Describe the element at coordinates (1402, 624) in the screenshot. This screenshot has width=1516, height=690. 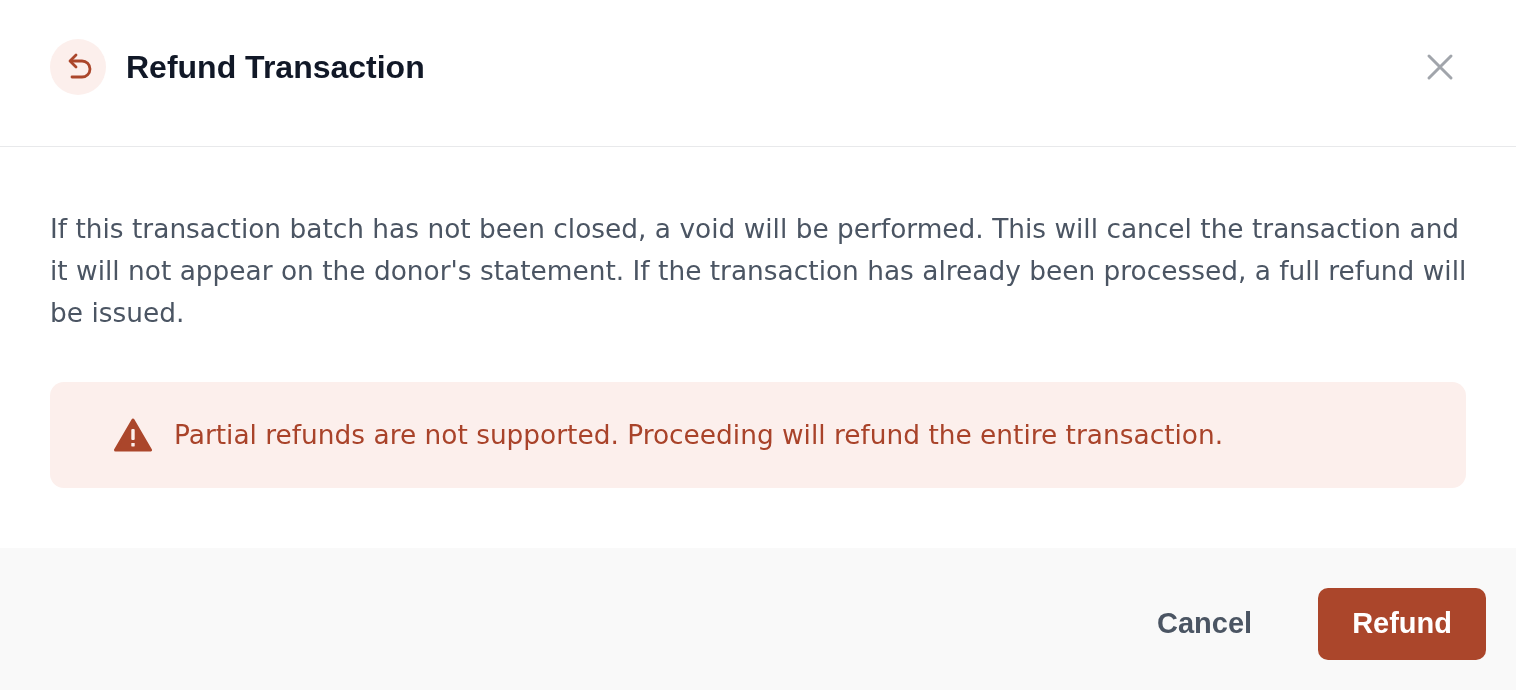
I see `refund-button: Refund` at that location.